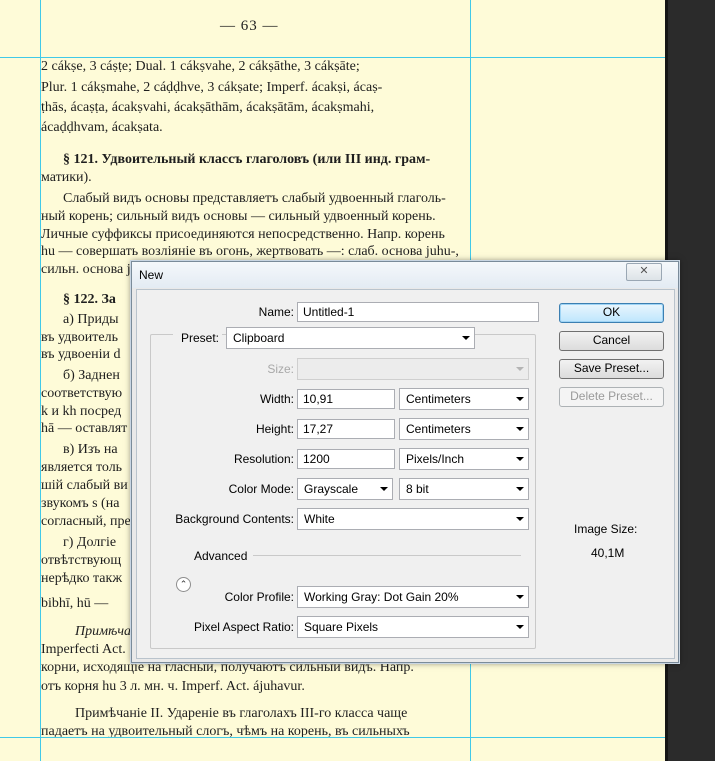 This screenshot has height=761, width=715. I want to click on close-icon: ✕, so click(644, 271).